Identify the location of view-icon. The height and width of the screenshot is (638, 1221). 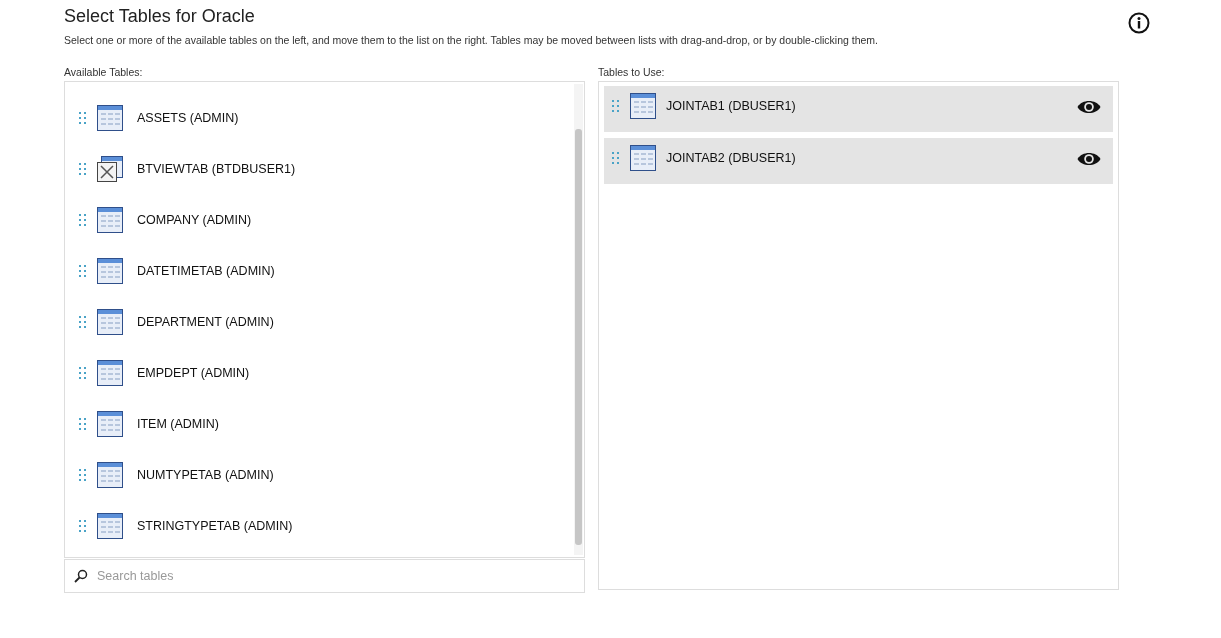
(110, 168).